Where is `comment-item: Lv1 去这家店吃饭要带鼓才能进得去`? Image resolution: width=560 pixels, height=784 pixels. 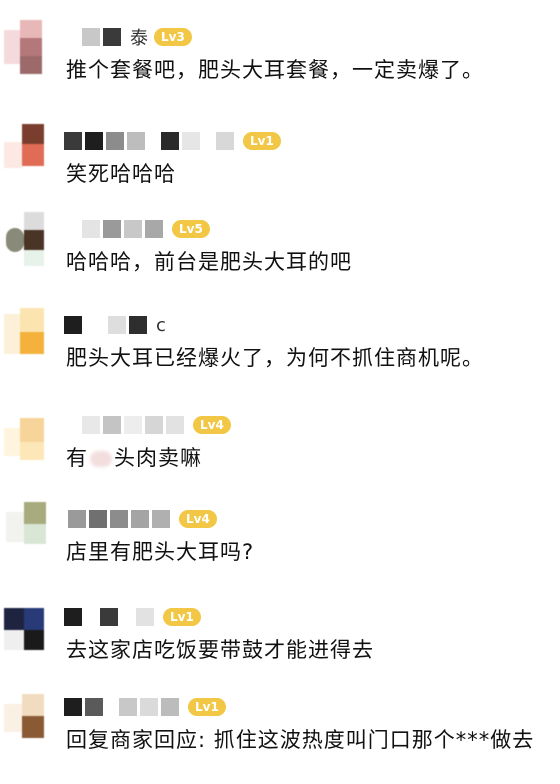 comment-item: Lv1 去这家店吃饭要带鼓才能进得去 is located at coordinates (280, 647).